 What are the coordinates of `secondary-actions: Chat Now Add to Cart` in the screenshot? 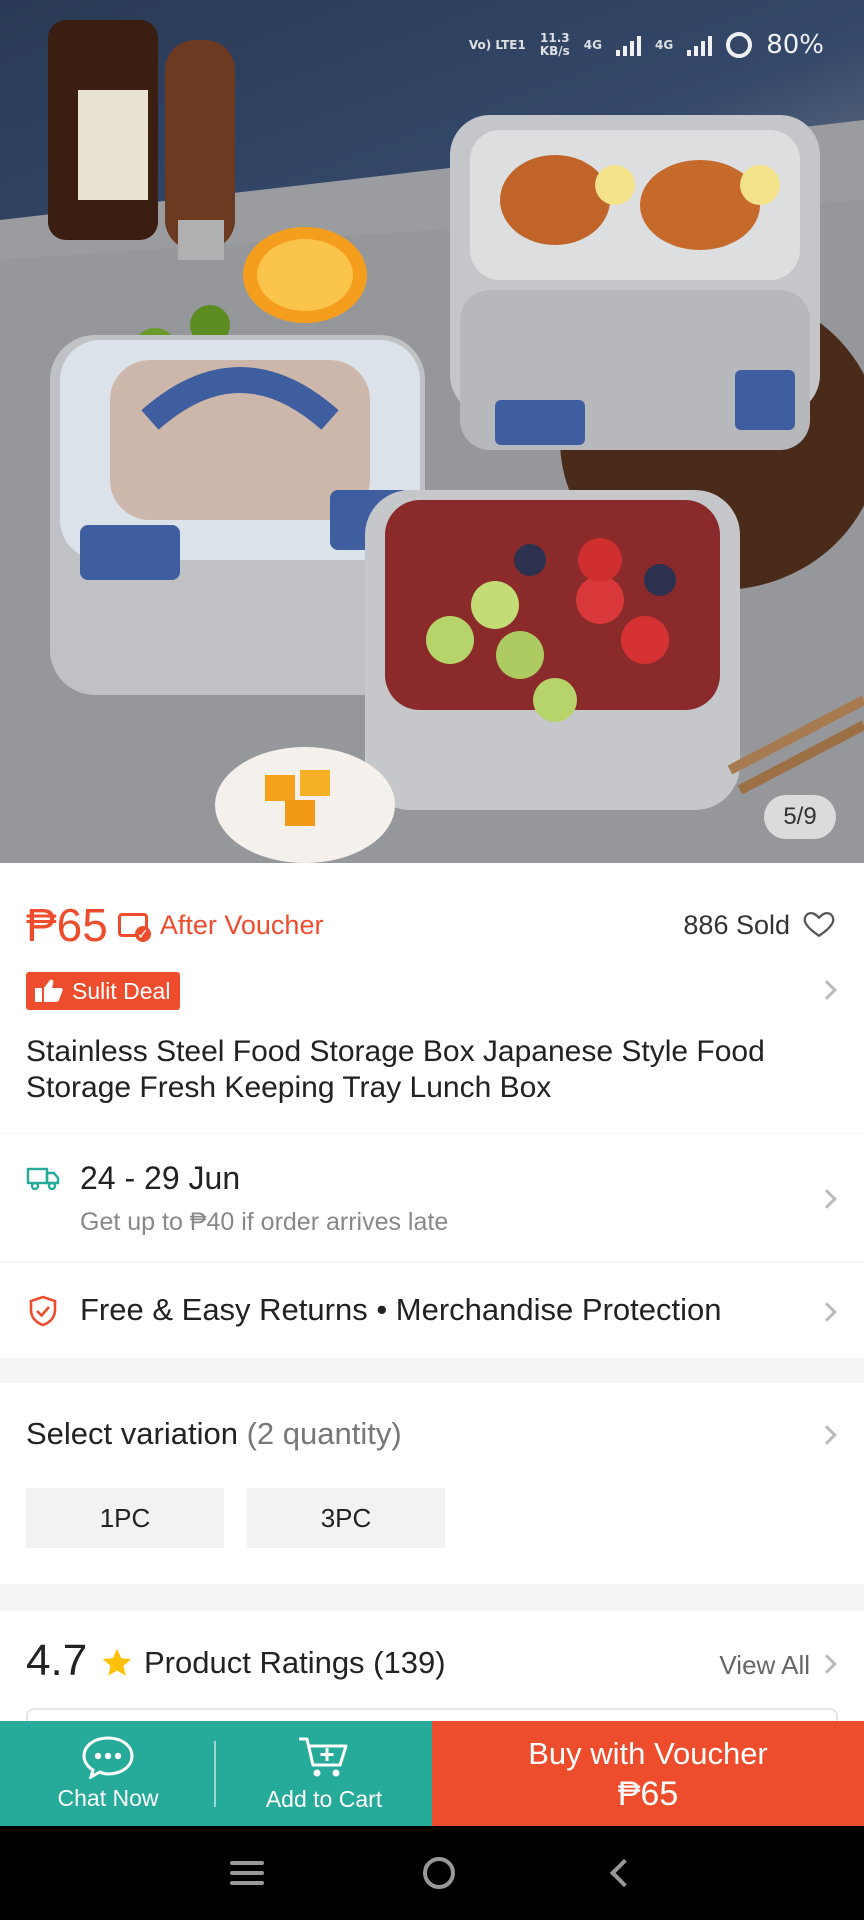 It's located at (216, 1773).